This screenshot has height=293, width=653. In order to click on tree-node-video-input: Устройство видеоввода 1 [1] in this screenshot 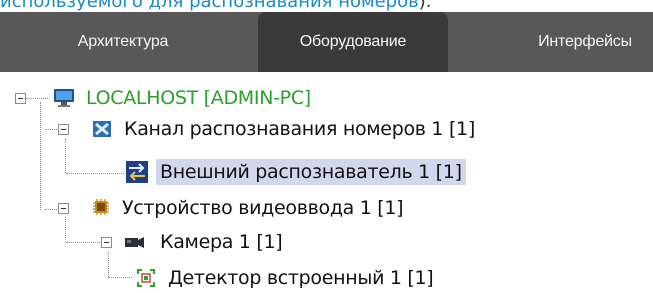, I will do `click(262, 208)`.